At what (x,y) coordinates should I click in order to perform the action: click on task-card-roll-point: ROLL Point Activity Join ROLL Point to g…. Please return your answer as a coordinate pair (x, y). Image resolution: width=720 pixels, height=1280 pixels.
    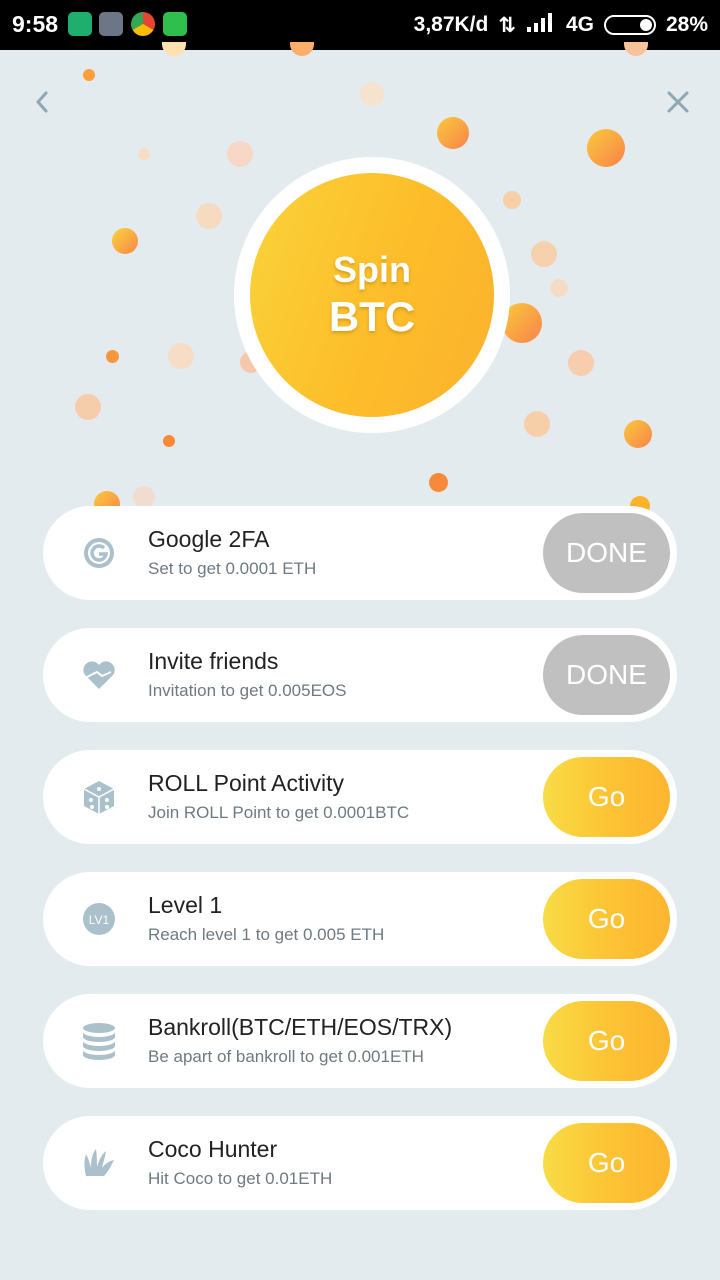
    Looking at the image, I should click on (360, 797).